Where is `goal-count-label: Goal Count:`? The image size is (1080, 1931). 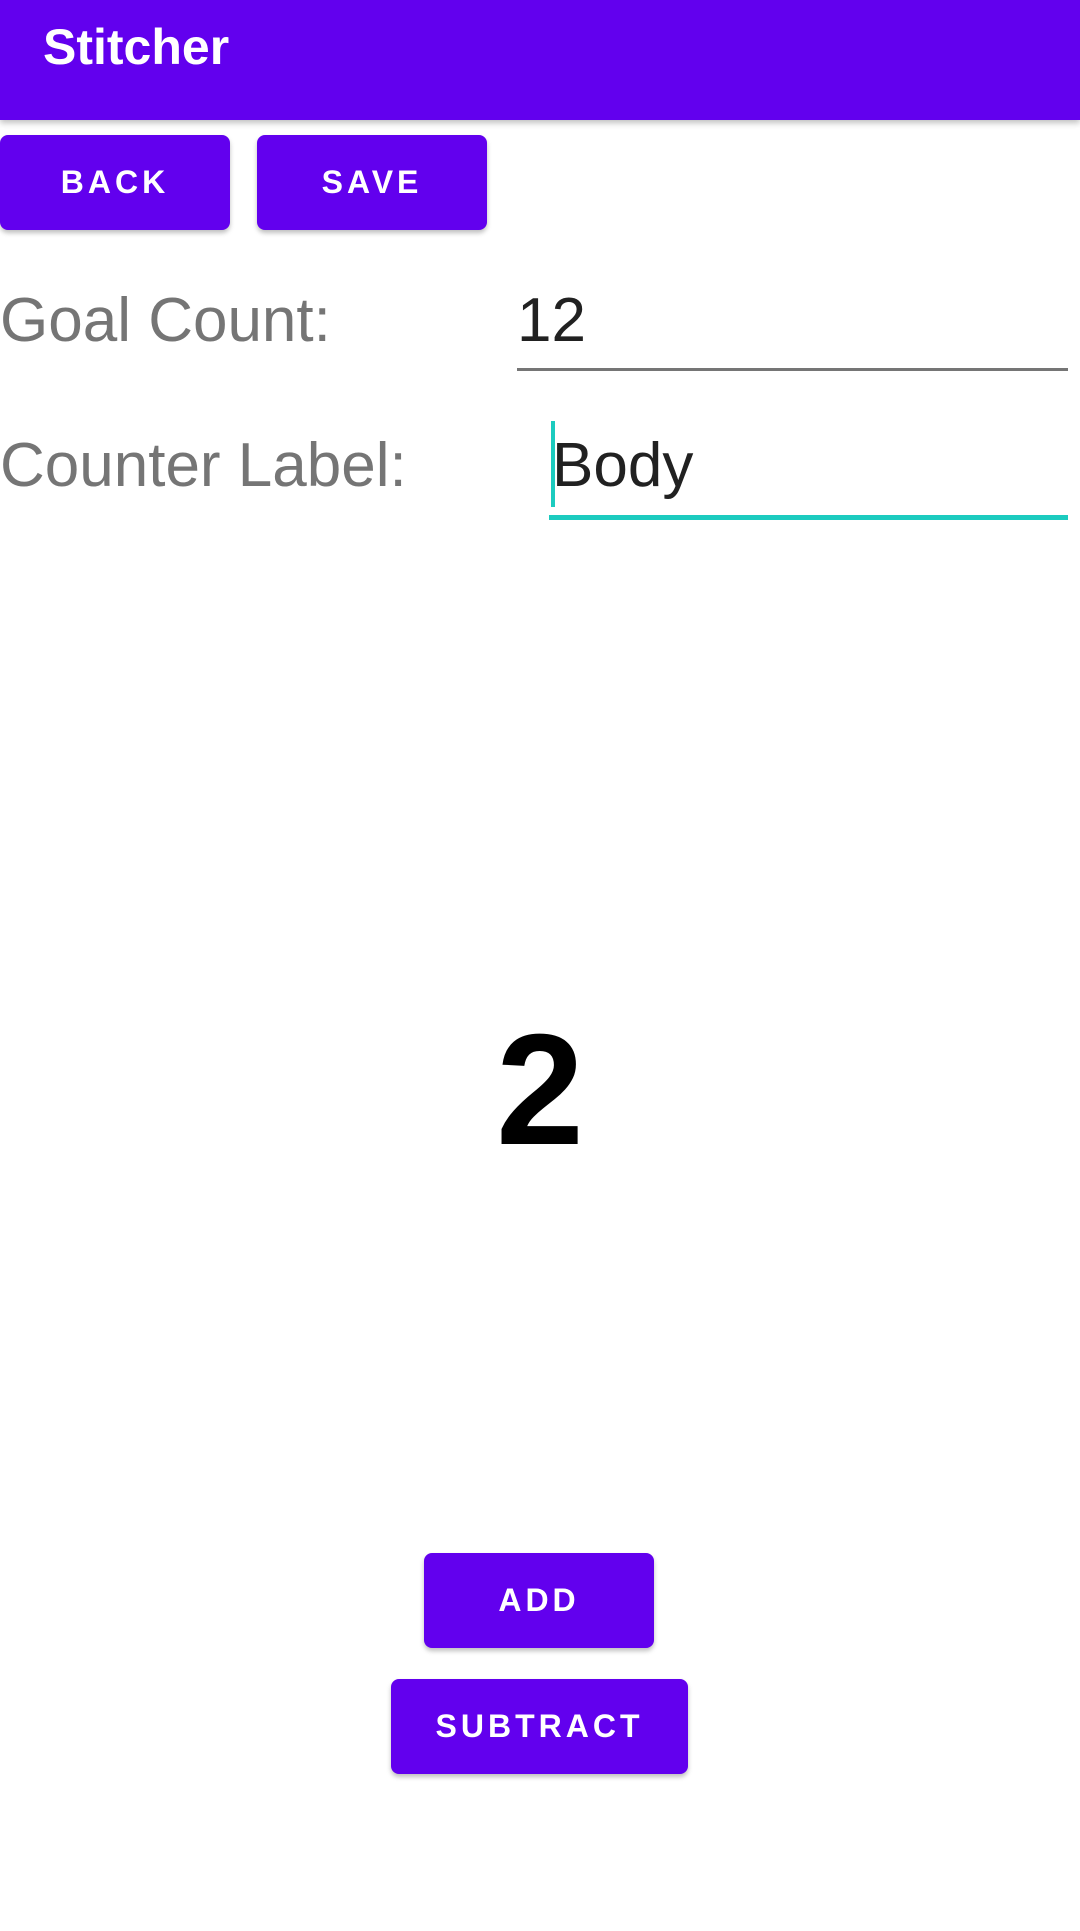 goal-count-label: Goal Count: is located at coordinates (165, 320).